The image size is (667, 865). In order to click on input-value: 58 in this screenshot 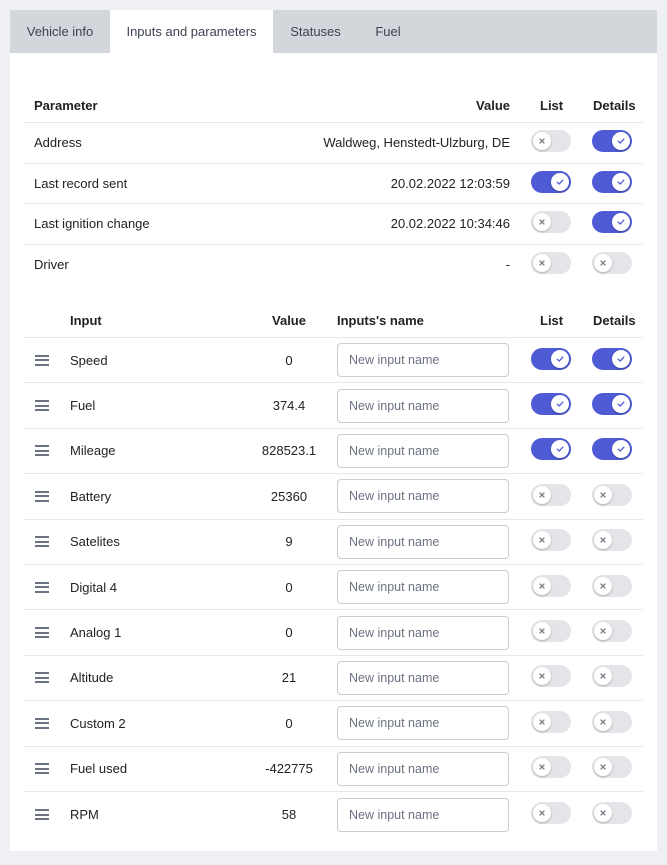, I will do `click(289, 815)`.